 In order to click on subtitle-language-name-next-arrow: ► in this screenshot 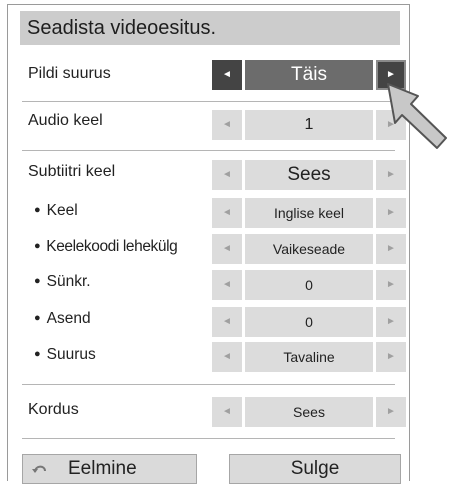, I will do `click(391, 213)`.